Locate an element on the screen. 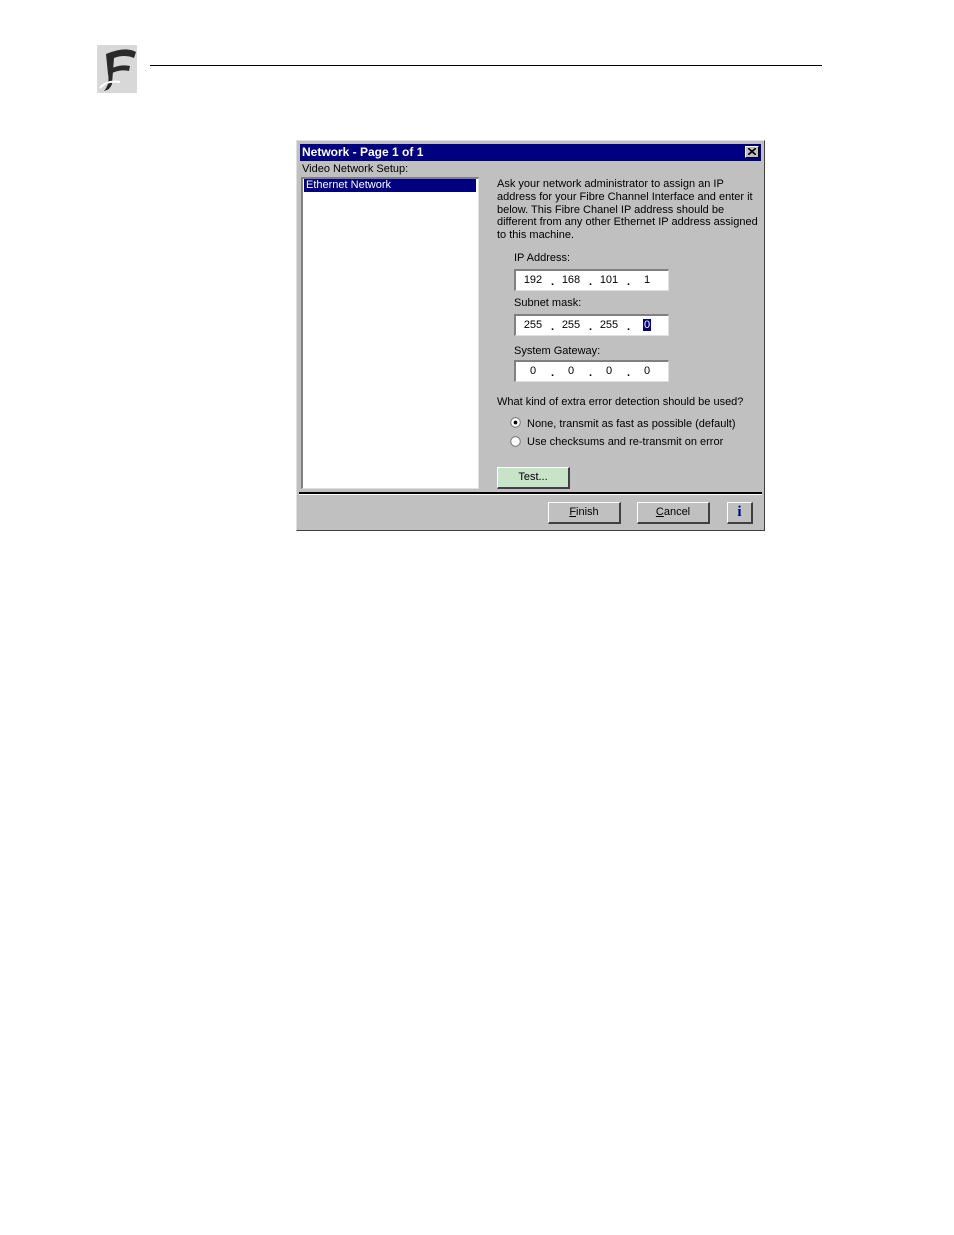  ip-octet-1: 192 is located at coordinates (533, 280).